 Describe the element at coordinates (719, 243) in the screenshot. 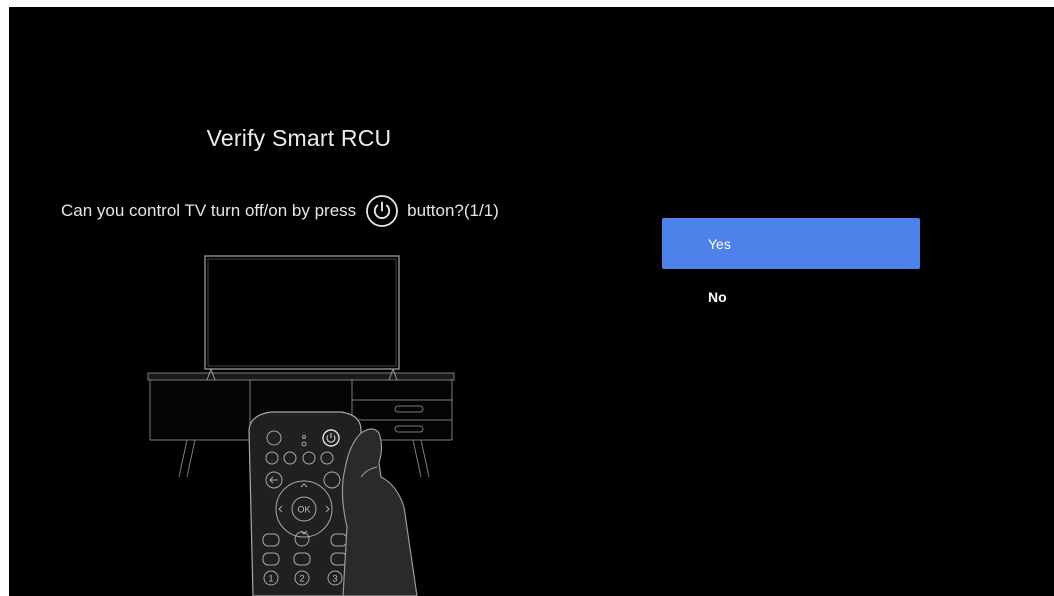

I see `option-yes-label: Yes` at that location.